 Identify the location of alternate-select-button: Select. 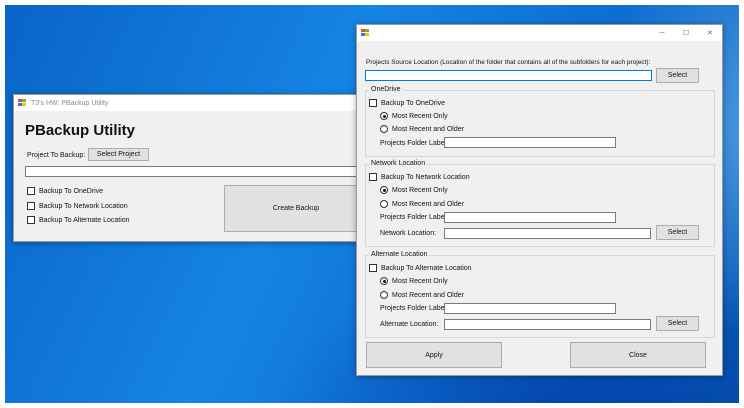
(677, 323).